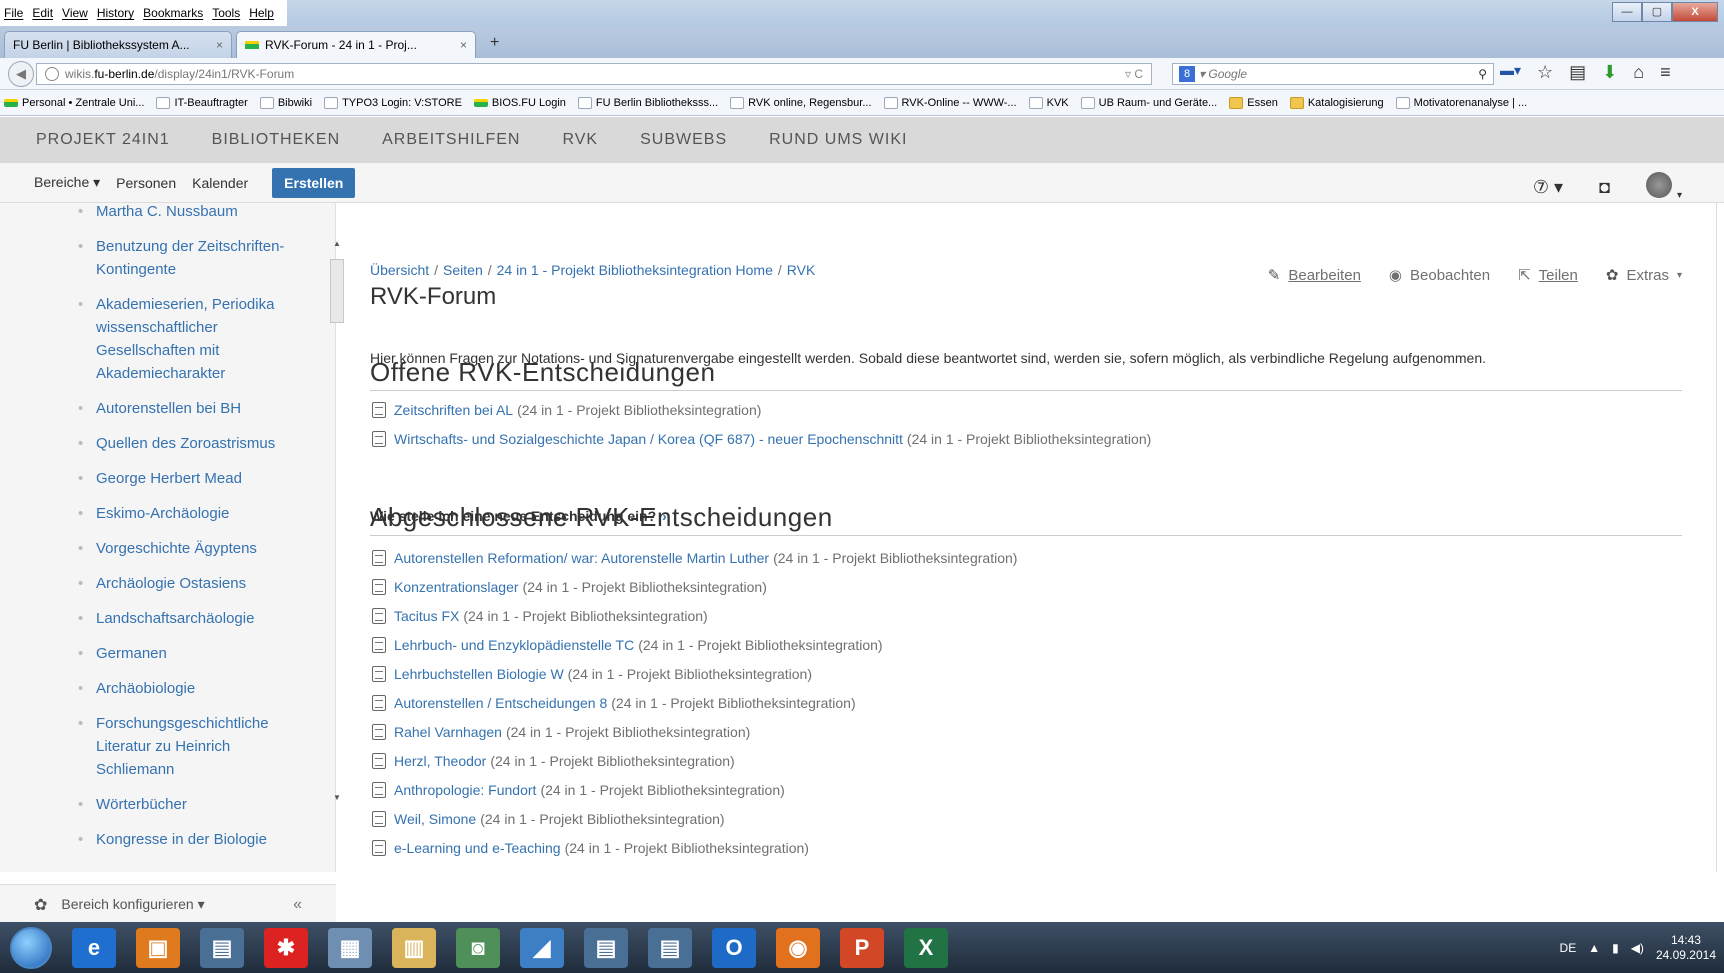 The height and width of the screenshot is (973, 1724). What do you see at coordinates (337, 797) in the screenshot?
I see `scroll-down-icon: ▼` at bounding box center [337, 797].